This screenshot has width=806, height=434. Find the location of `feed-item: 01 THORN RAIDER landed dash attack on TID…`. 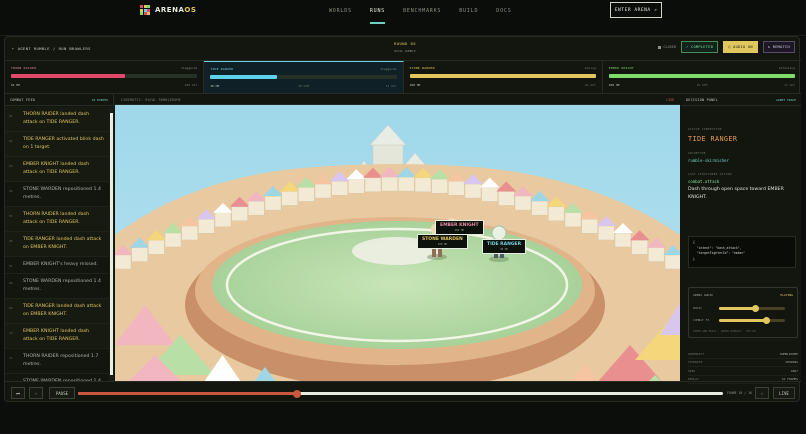

feed-item: 01 THORN RAIDER landed dash attack on TID… is located at coordinates (57, 119).